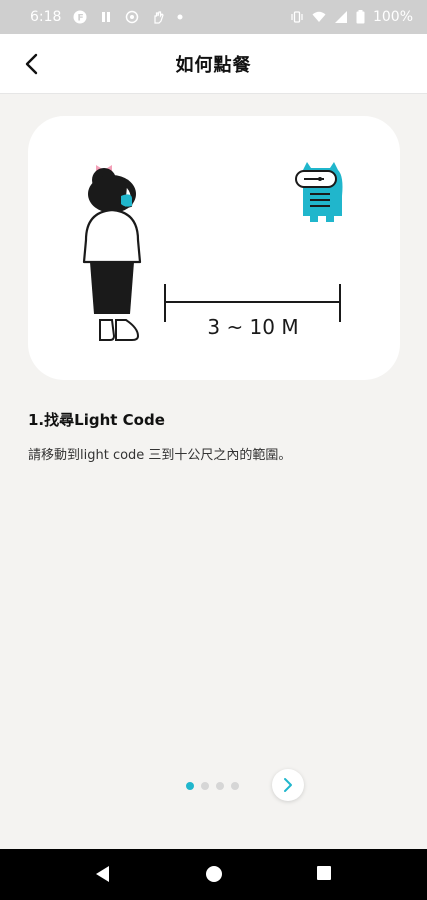 This screenshot has height=900, width=427. Describe the element at coordinates (190, 786) in the screenshot. I see `page-dot-active` at that location.